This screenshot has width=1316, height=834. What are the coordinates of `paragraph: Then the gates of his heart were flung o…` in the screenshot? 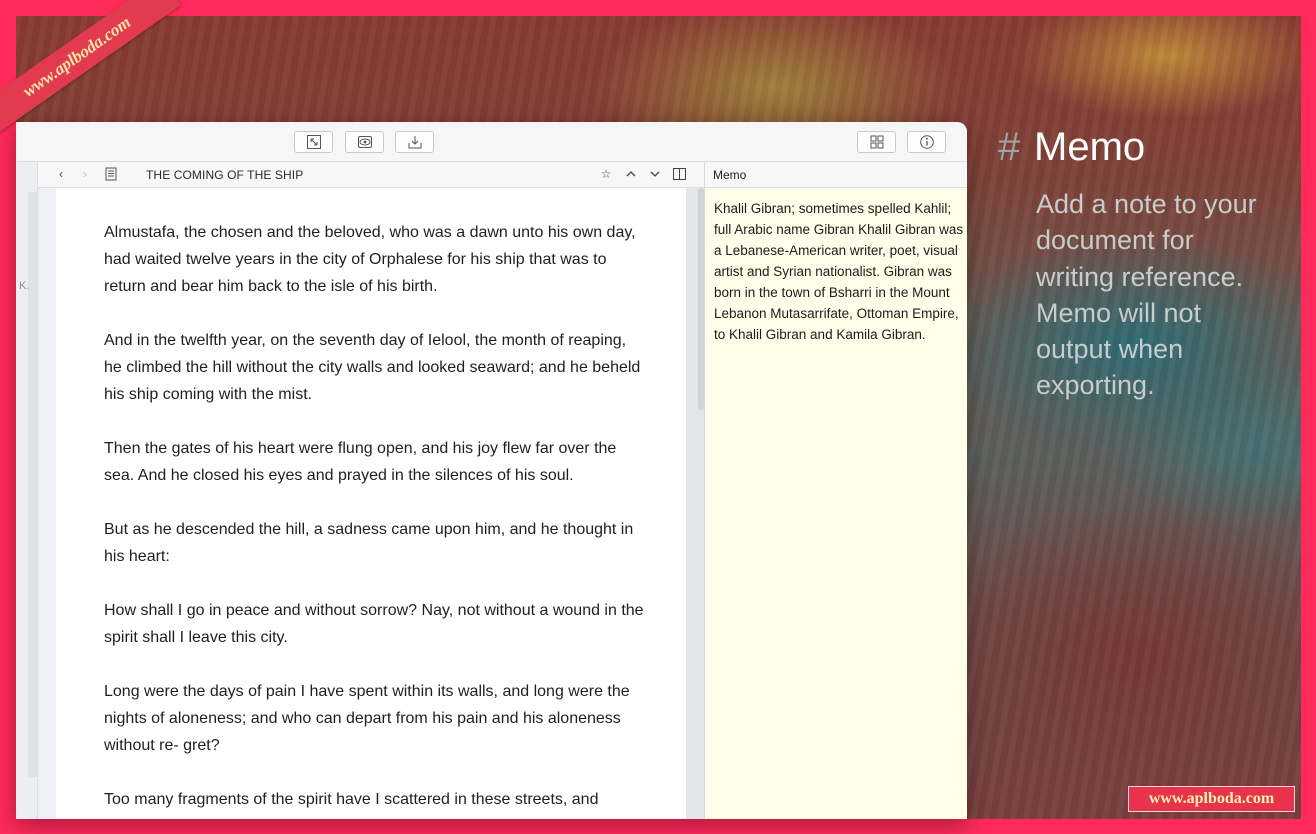 It's located at (360, 462).